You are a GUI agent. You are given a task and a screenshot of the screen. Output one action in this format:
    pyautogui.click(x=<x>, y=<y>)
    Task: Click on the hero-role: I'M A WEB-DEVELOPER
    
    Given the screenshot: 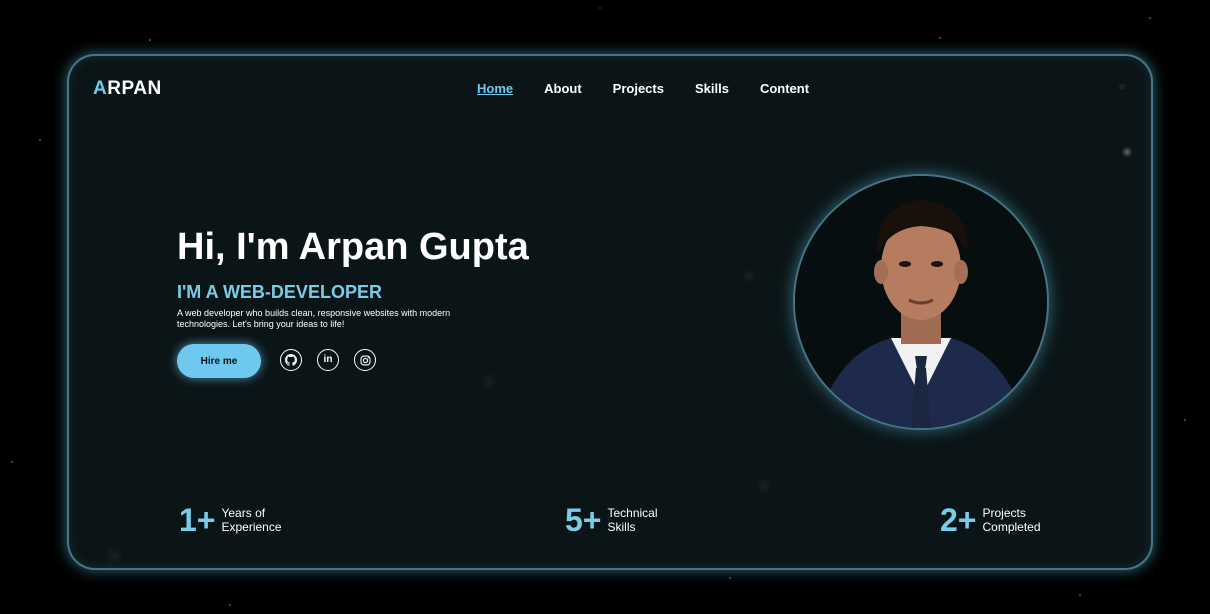 What is the action you would take?
    pyautogui.click(x=279, y=292)
    